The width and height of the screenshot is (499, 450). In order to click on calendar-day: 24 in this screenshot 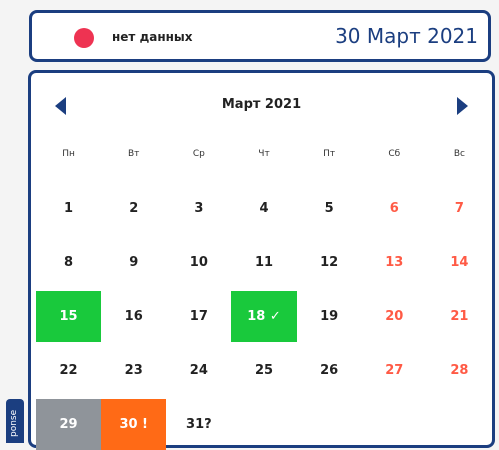, I will do `click(198, 370)`.